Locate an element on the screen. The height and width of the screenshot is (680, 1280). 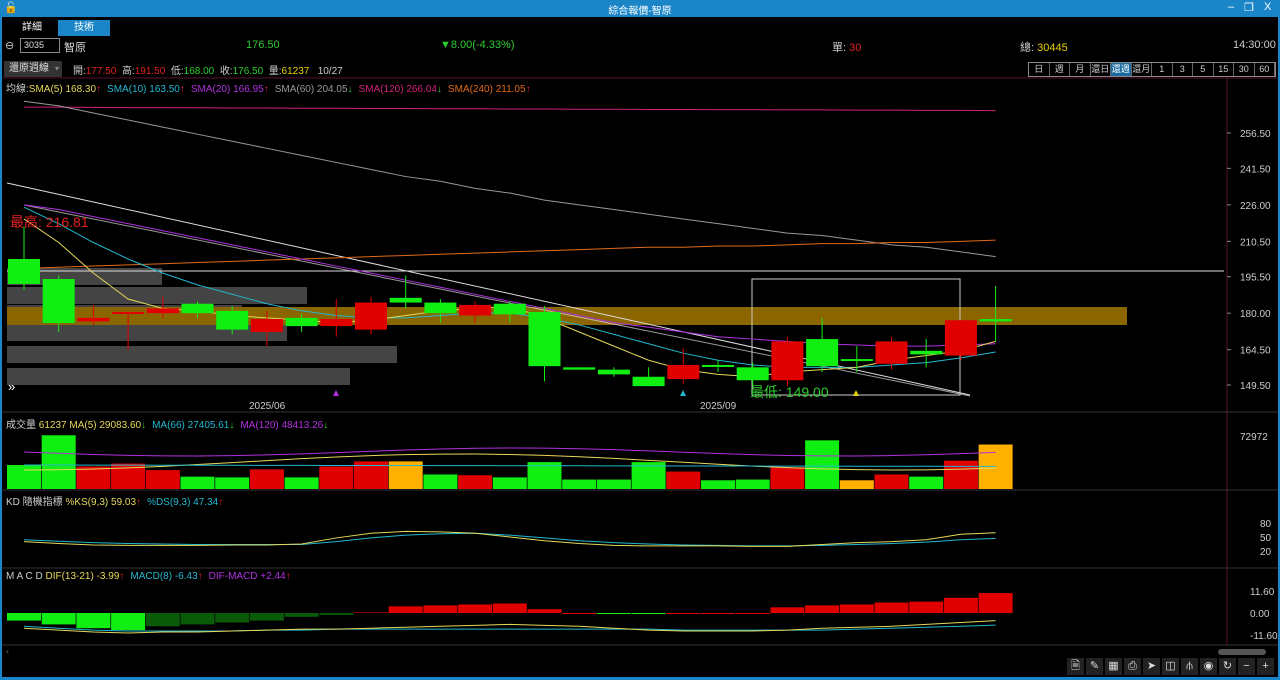
scroll-left-icon: ‹ is located at coordinates (7, 651).